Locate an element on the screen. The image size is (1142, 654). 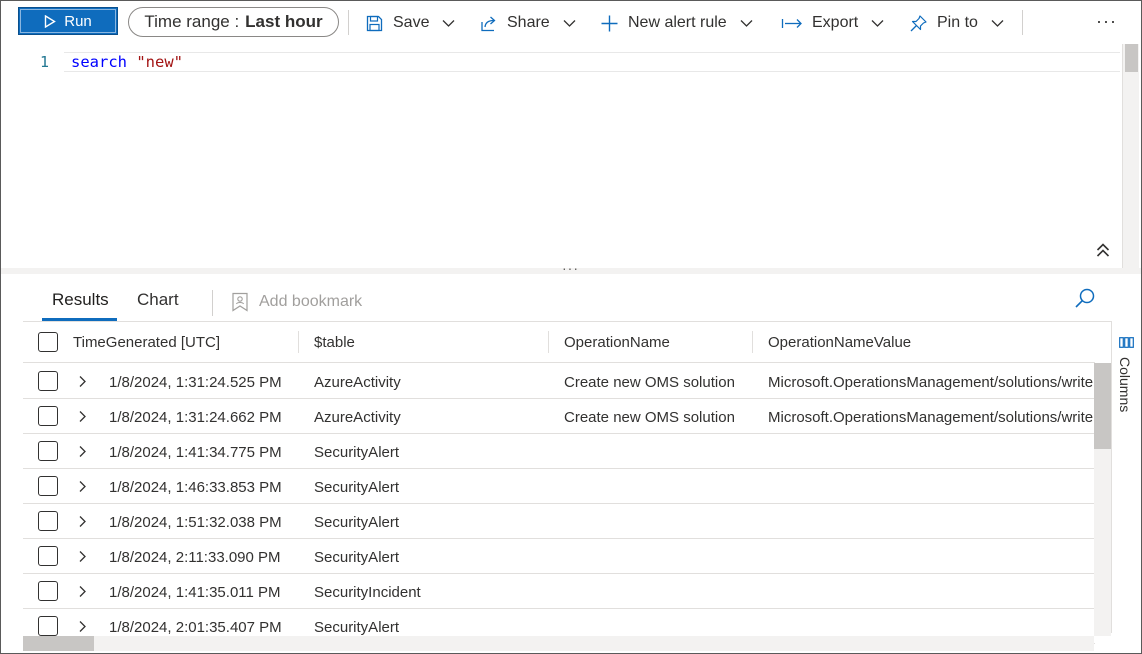
table-row: 1/8/2024, 1:51:32.038 PM SecurityAlert is located at coordinates (559, 521).